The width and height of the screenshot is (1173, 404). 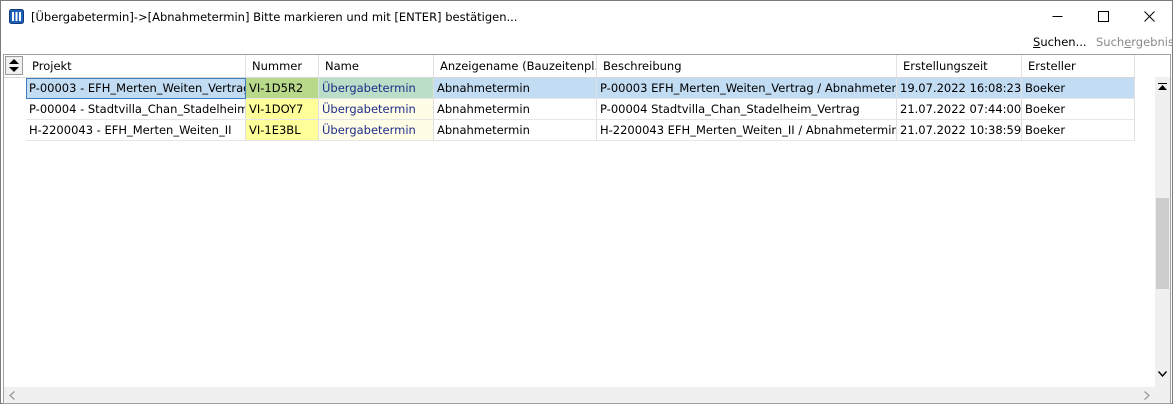 What do you see at coordinates (959, 109) in the screenshot?
I see `cell-erstellungszeit: 21.07.2022 07:44:00` at bounding box center [959, 109].